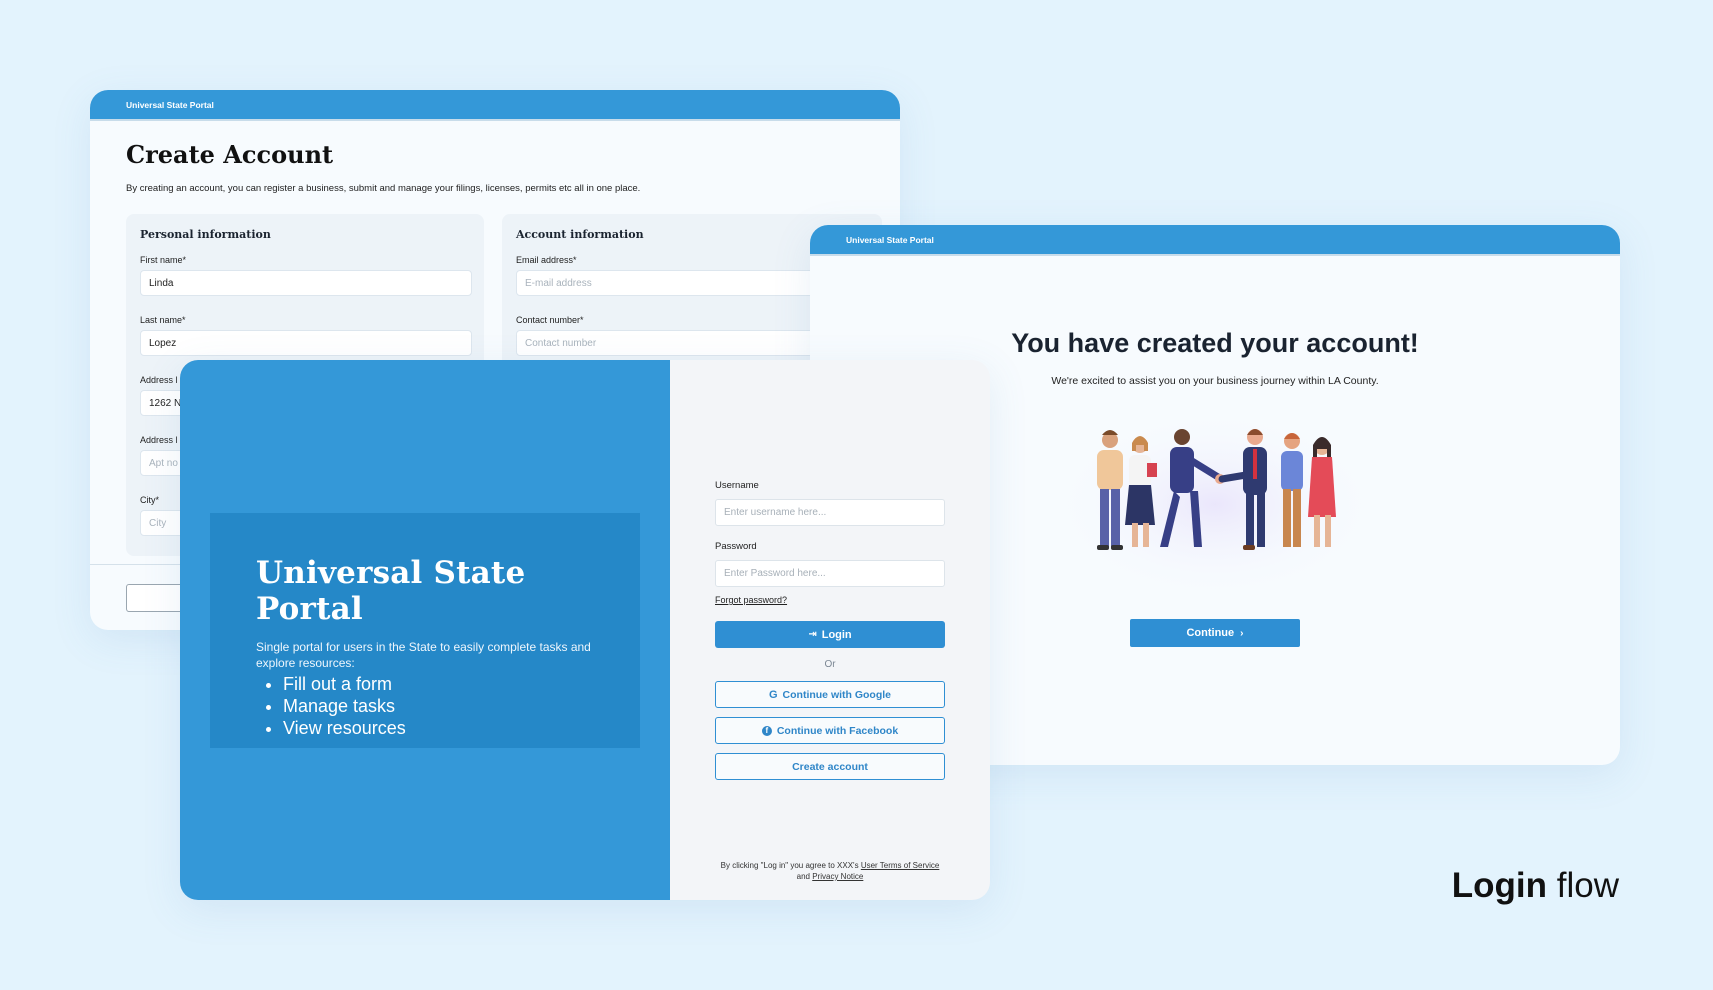  I want to click on continue-with-facebook-button: f Continue with Facebook, so click(830, 730).